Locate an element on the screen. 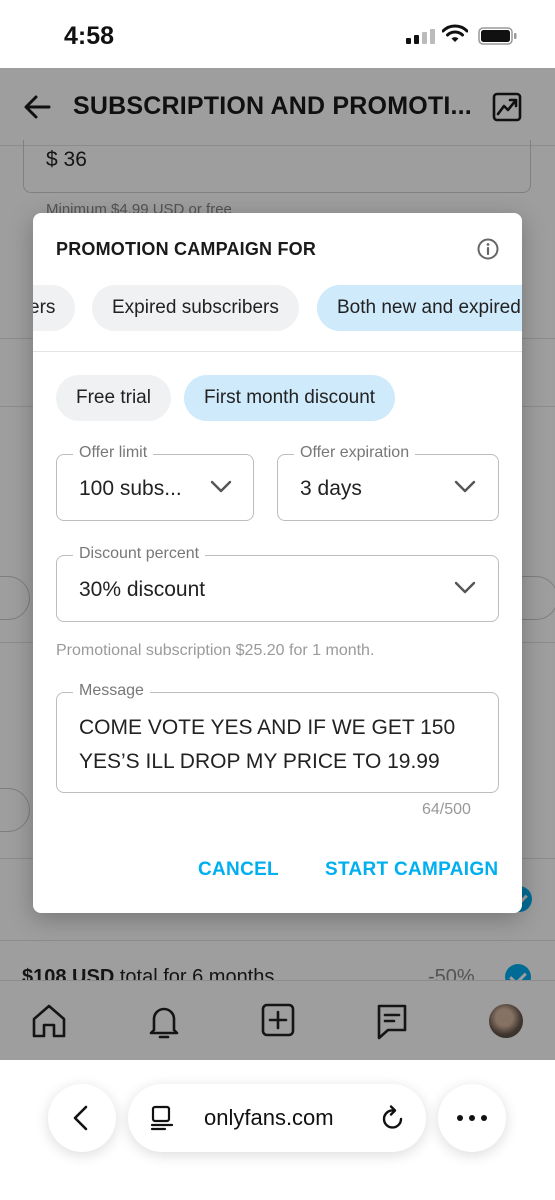 Image resolution: width=555 pixels, height=1200 pixels. divider is located at coordinates (277, 351).